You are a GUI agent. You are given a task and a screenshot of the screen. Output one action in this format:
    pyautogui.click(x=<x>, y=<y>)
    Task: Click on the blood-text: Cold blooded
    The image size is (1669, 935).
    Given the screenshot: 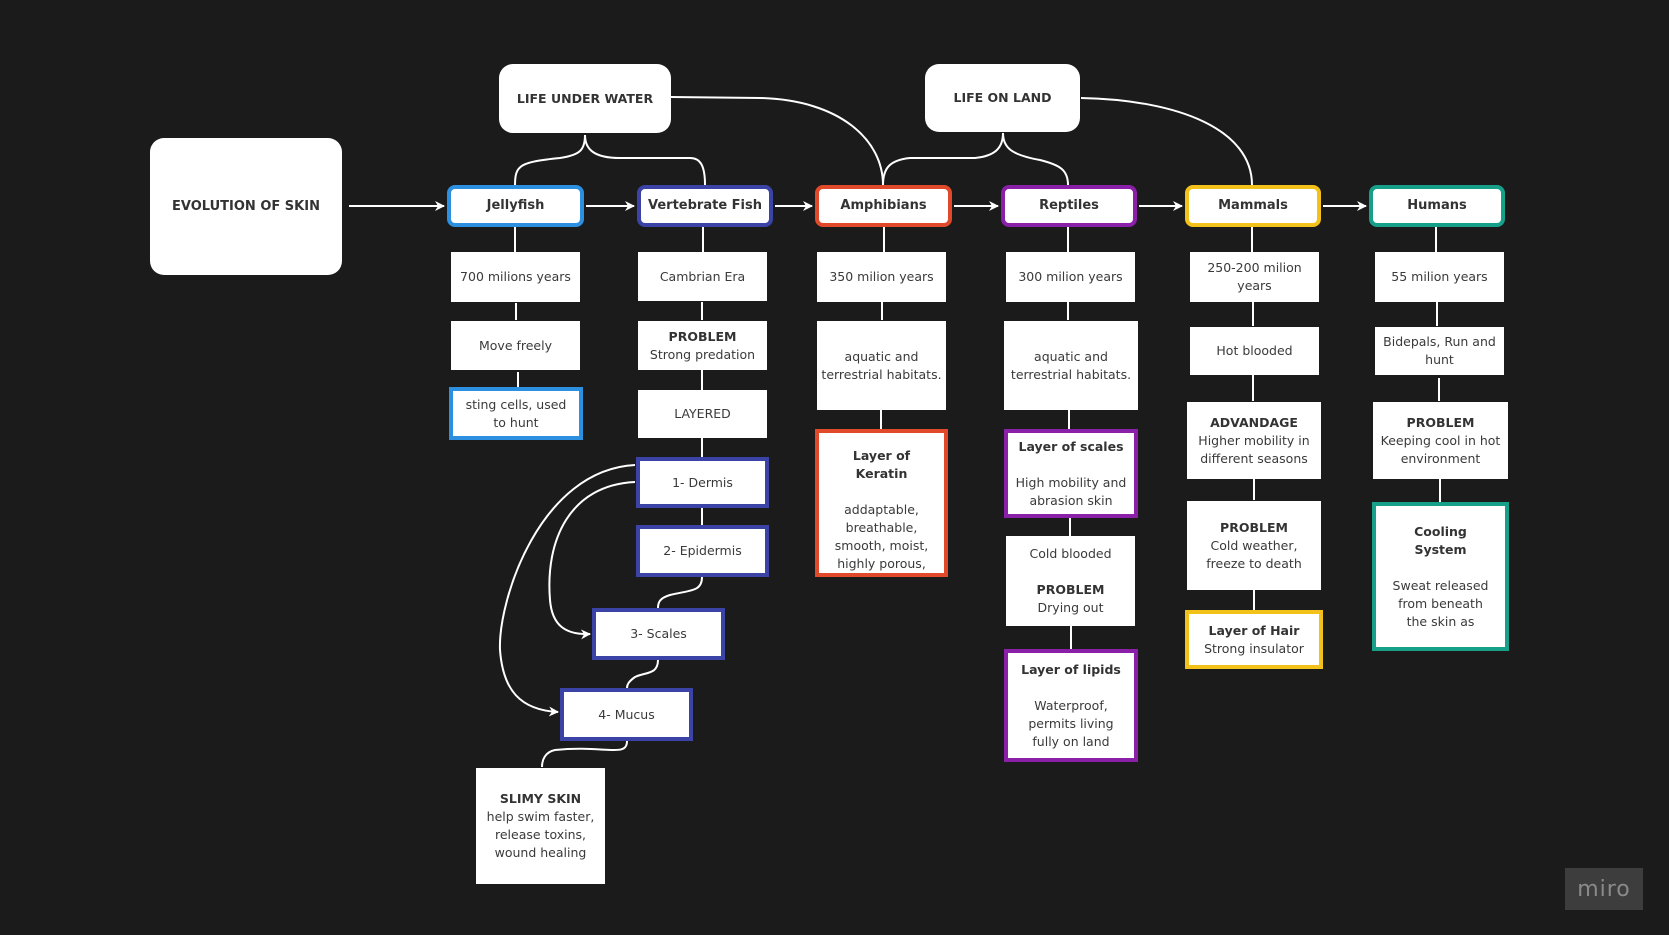 What is the action you would take?
    pyautogui.click(x=1070, y=553)
    